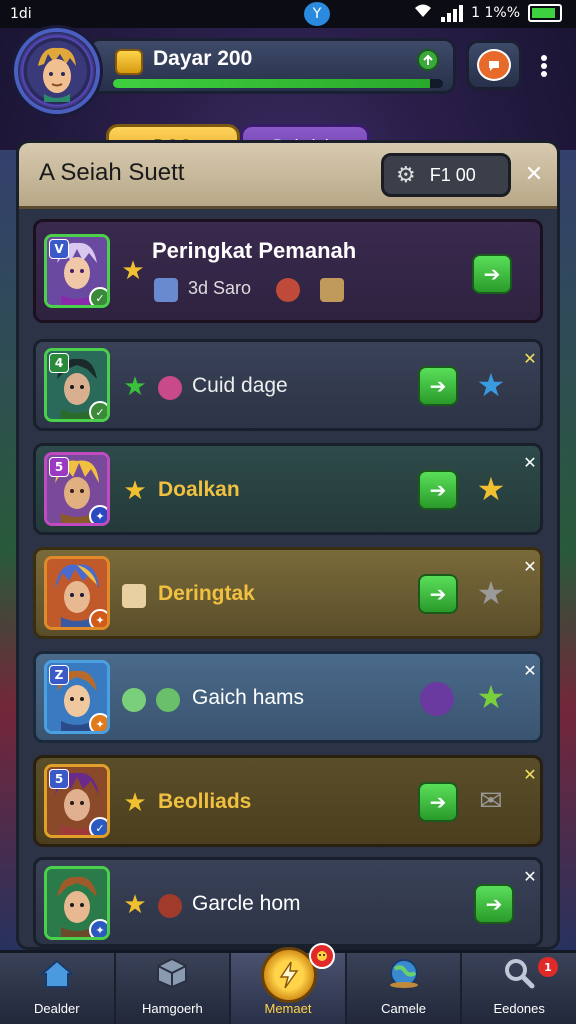 Image resolution: width=576 pixels, height=1024 pixels. What do you see at coordinates (288, 801) in the screenshot?
I see `list-item: 5 ✓ ★ Beolliads ➔ ✉ ✕` at bounding box center [288, 801].